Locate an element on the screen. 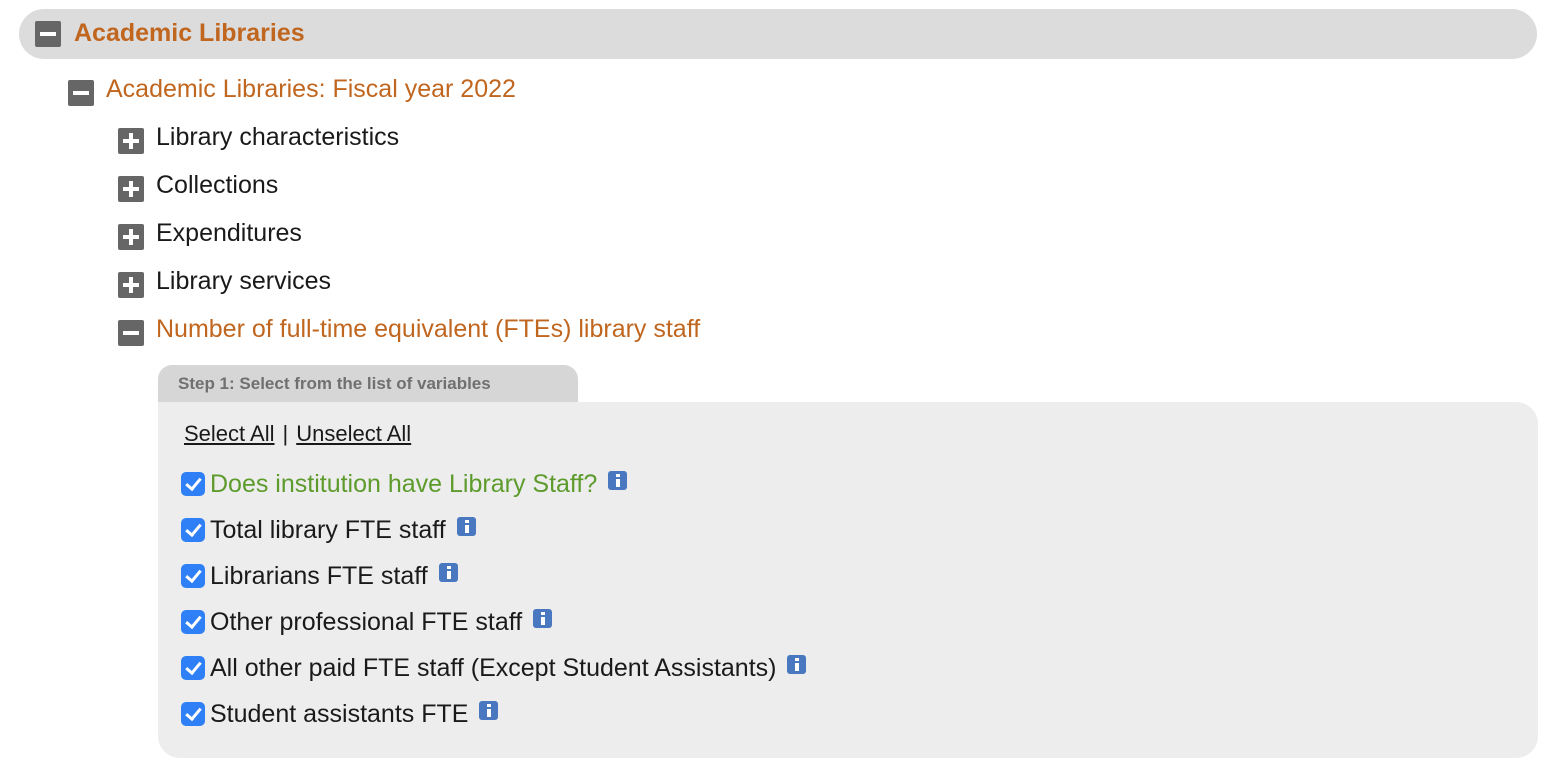 This screenshot has height=778, width=1558. unselect-all-link: Unselect All is located at coordinates (353, 433).